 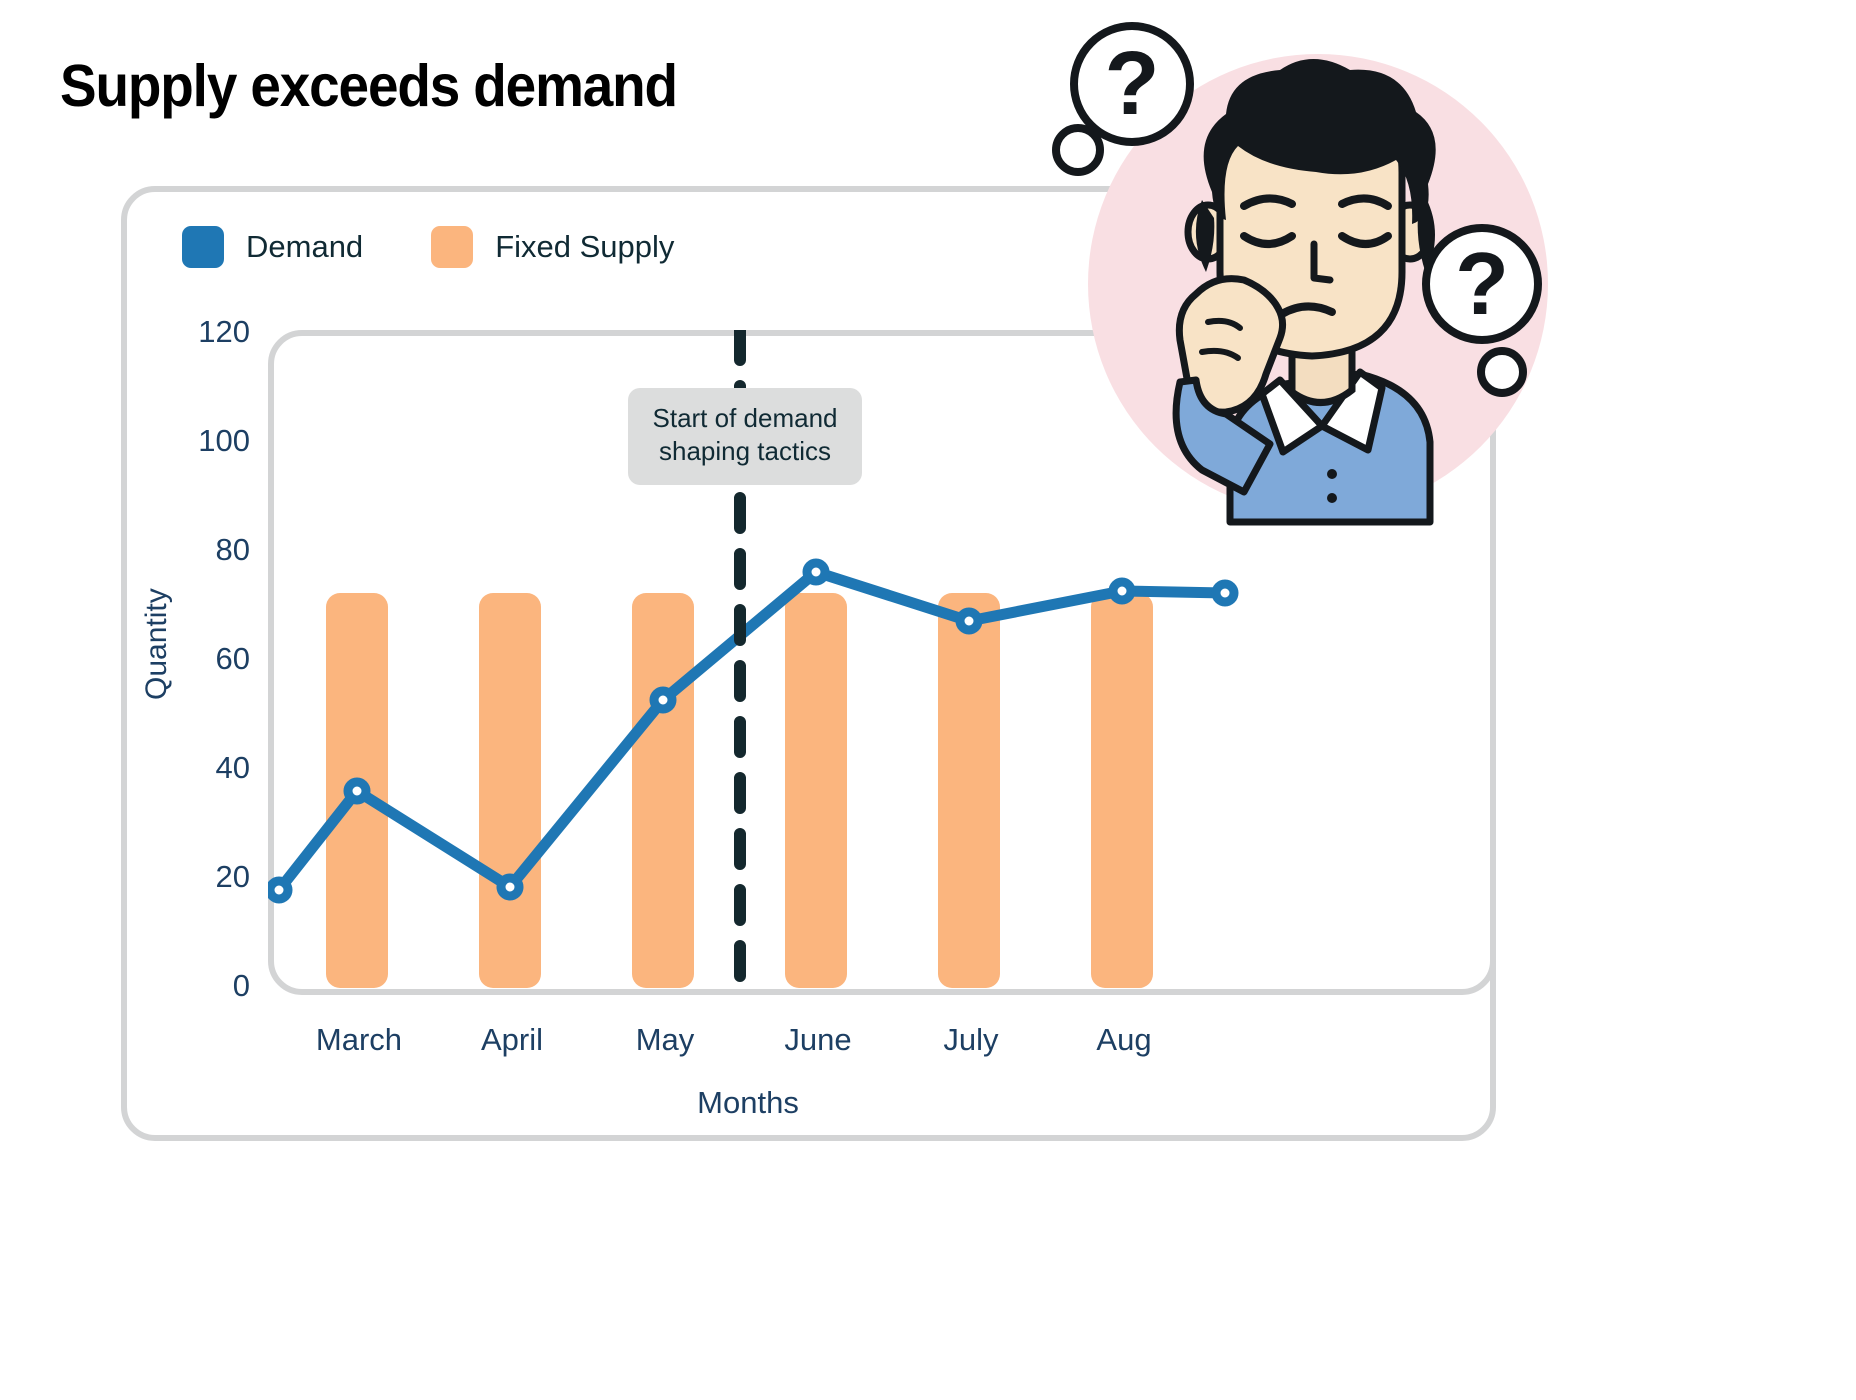 What do you see at coordinates (156, 644) in the screenshot?
I see `y-axis-title: Quantity` at bounding box center [156, 644].